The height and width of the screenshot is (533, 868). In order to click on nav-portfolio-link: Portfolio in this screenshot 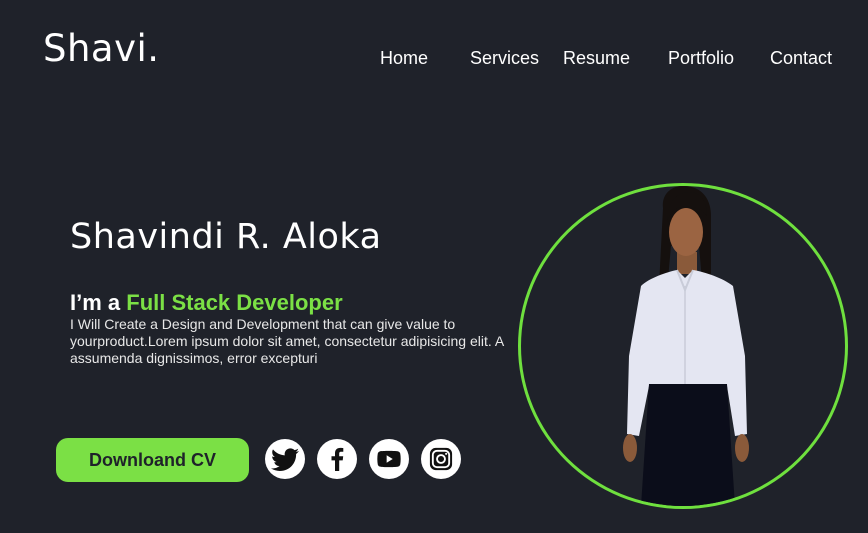, I will do `click(701, 58)`.